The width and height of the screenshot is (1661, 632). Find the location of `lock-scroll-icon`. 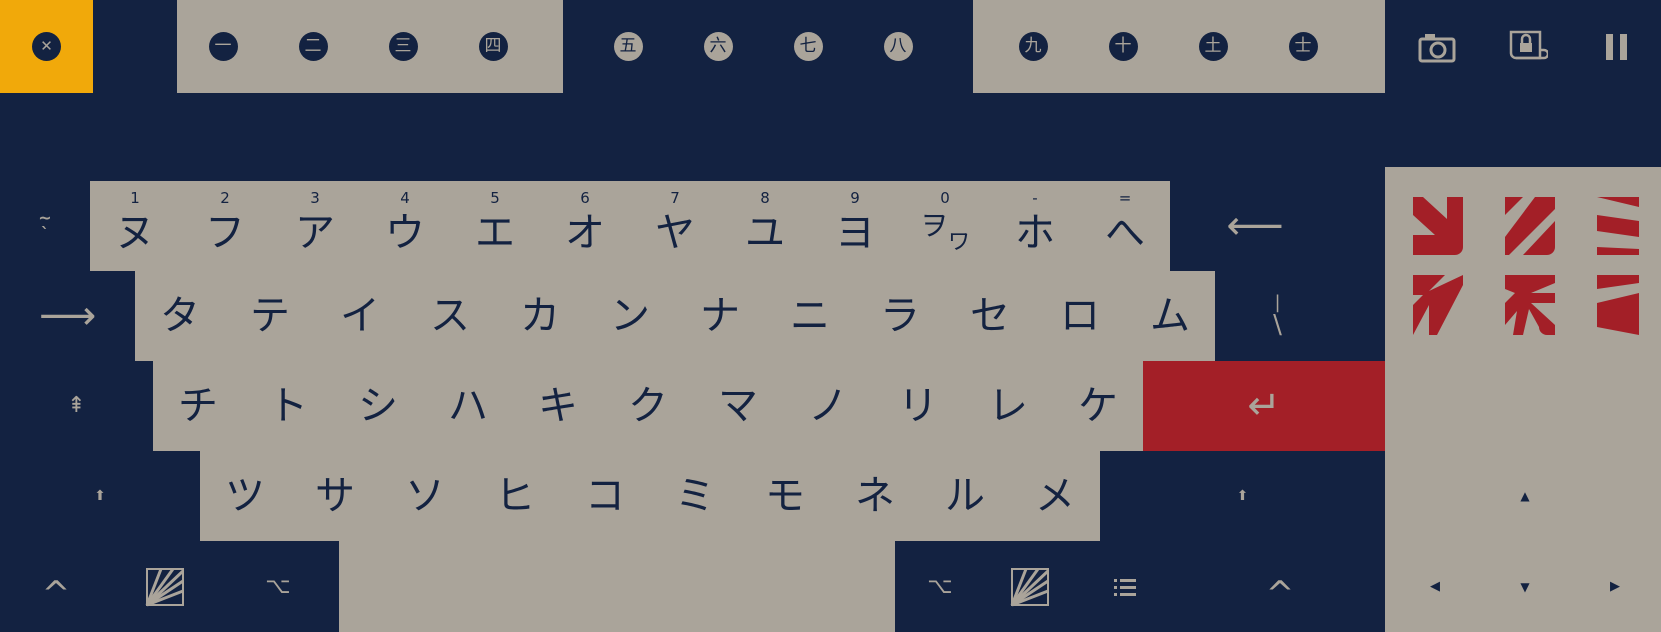

lock-scroll-icon is located at coordinates (1528, 44).